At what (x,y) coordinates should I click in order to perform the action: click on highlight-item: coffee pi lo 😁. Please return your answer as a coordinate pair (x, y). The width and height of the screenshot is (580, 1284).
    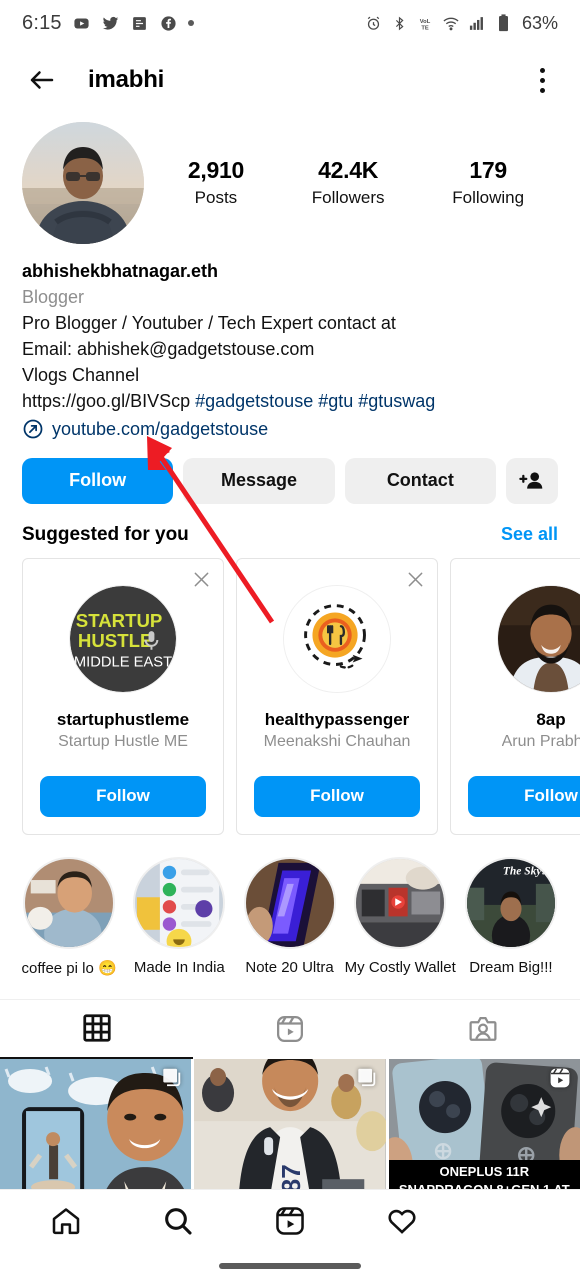
    Looking at the image, I should click on (69, 916).